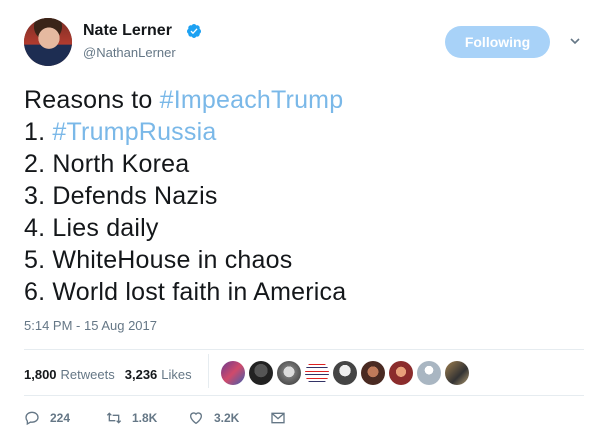 The width and height of the screenshot is (599, 444). I want to click on retweet-button: 1.8K, so click(147, 418).